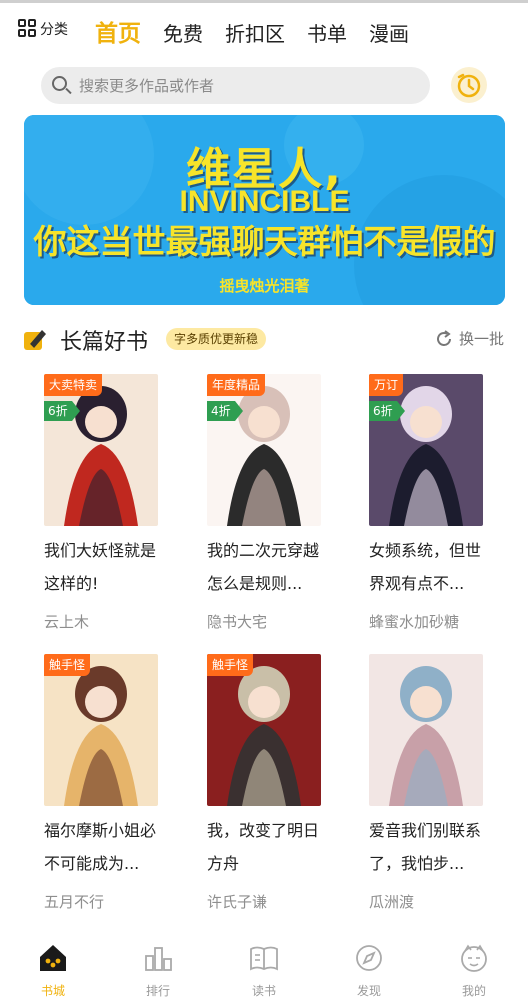  Describe the element at coordinates (264, 201) in the screenshot. I see `banner-subtitle-en: INVINCIBLE` at that location.